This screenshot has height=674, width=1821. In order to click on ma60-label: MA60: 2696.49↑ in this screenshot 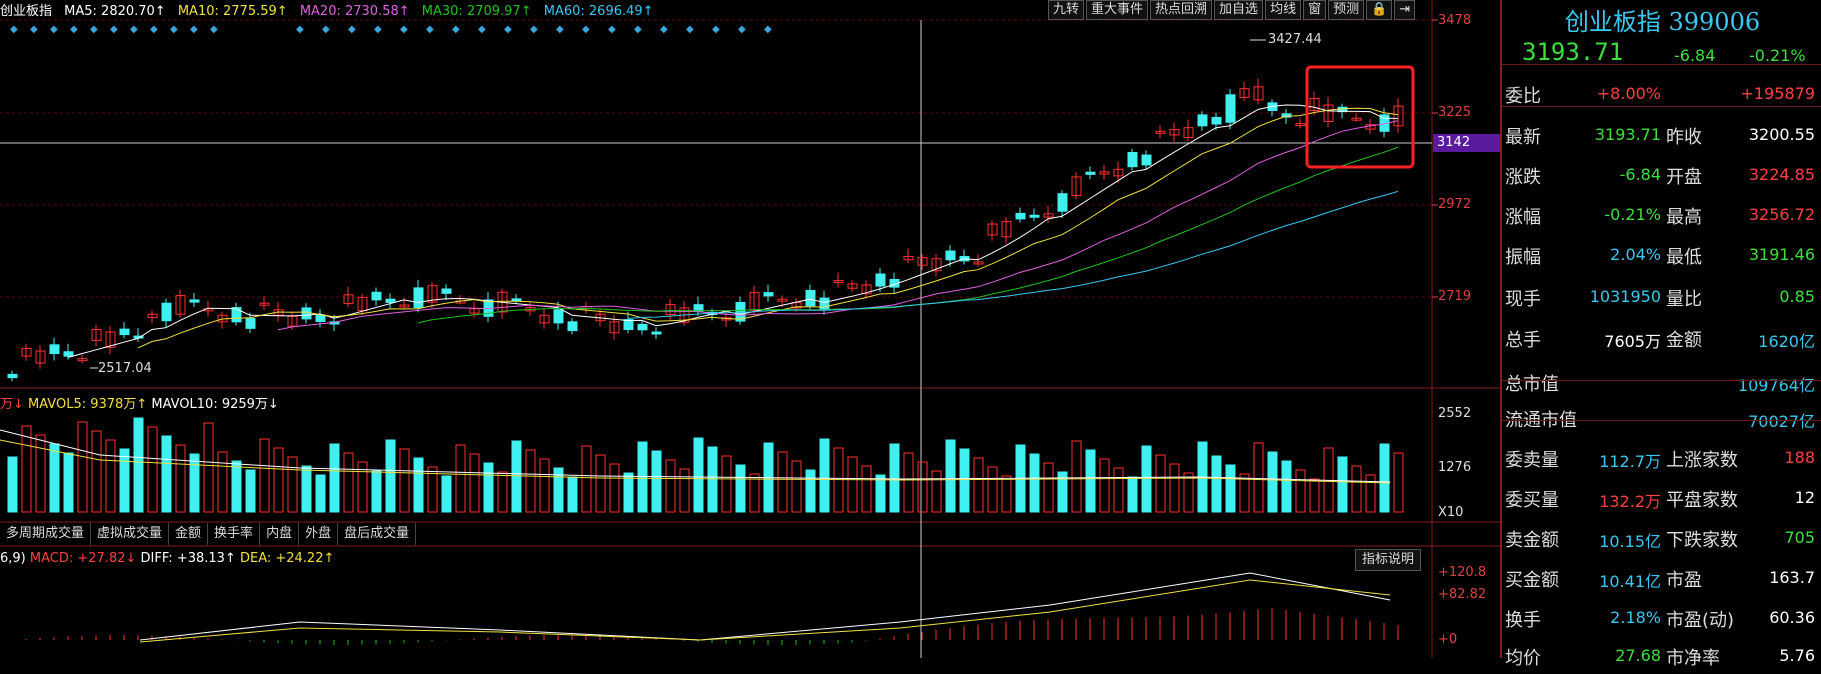, I will do `click(598, 11)`.